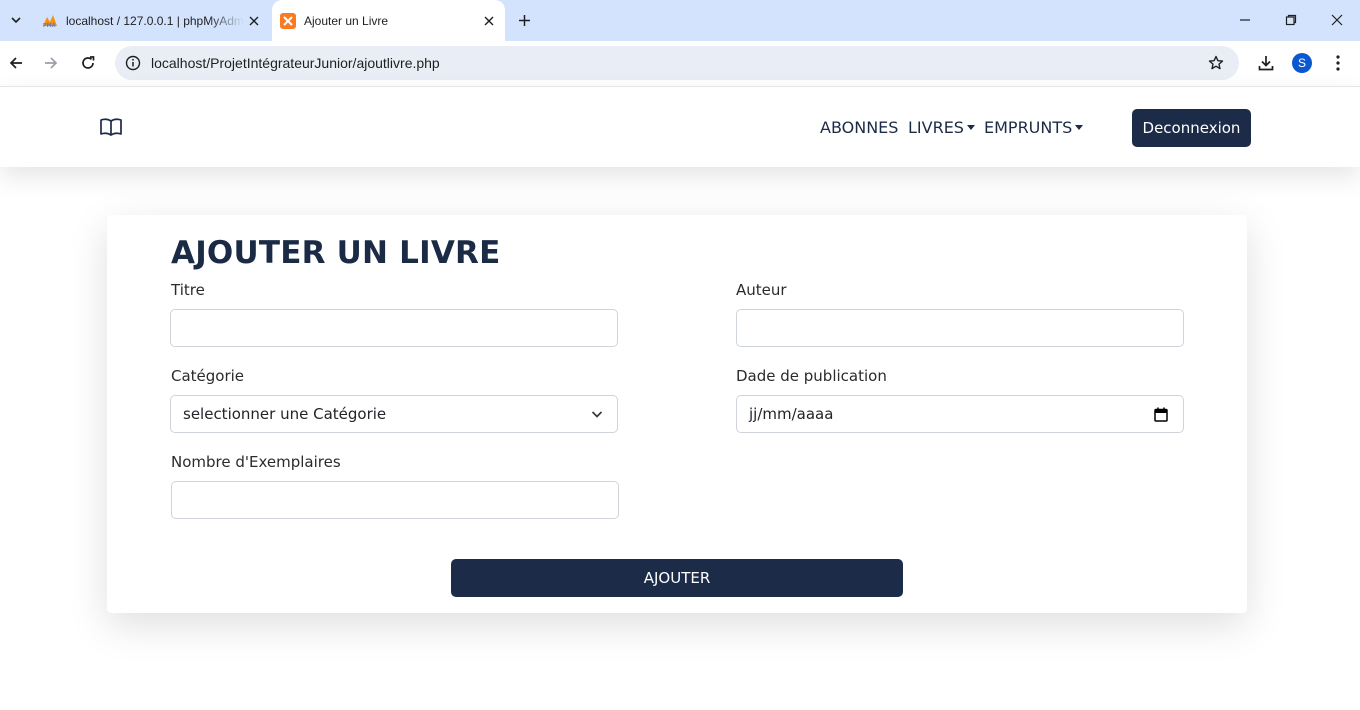 The width and height of the screenshot is (1360, 710). Describe the element at coordinates (394, 414) in the screenshot. I see `categorie-select: selectionner une Catégorie` at that location.